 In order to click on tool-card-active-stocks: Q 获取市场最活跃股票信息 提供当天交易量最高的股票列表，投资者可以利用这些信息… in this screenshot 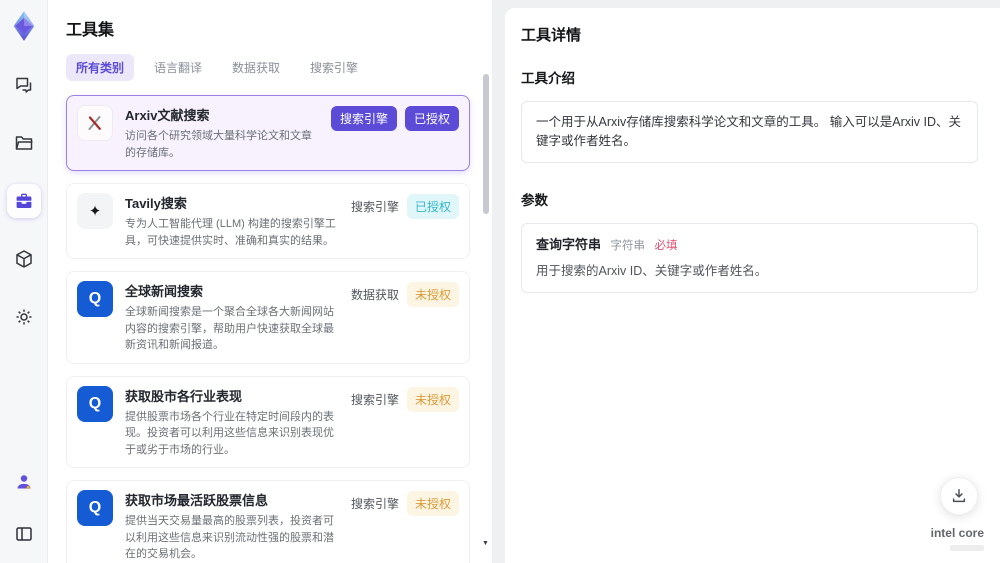, I will do `click(268, 521)`.